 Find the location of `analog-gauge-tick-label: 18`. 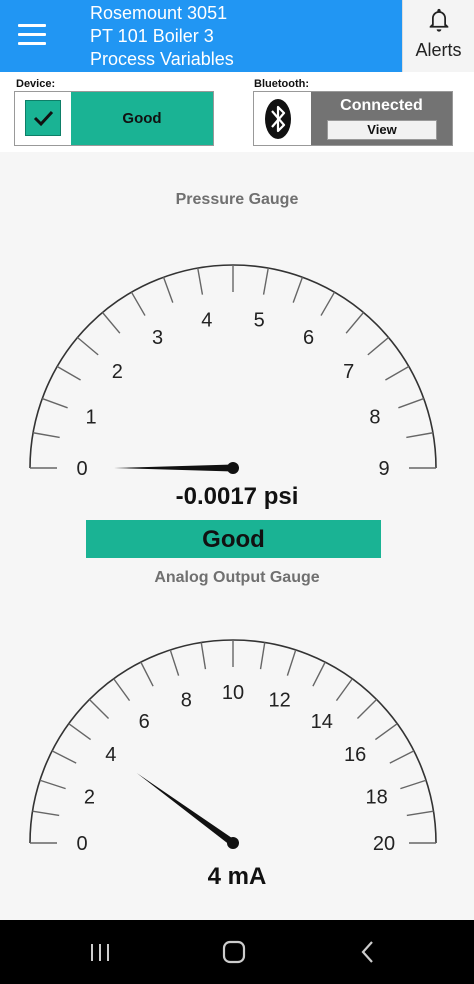

analog-gauge-tick-label: 18 is located at coordinates (376, 797).